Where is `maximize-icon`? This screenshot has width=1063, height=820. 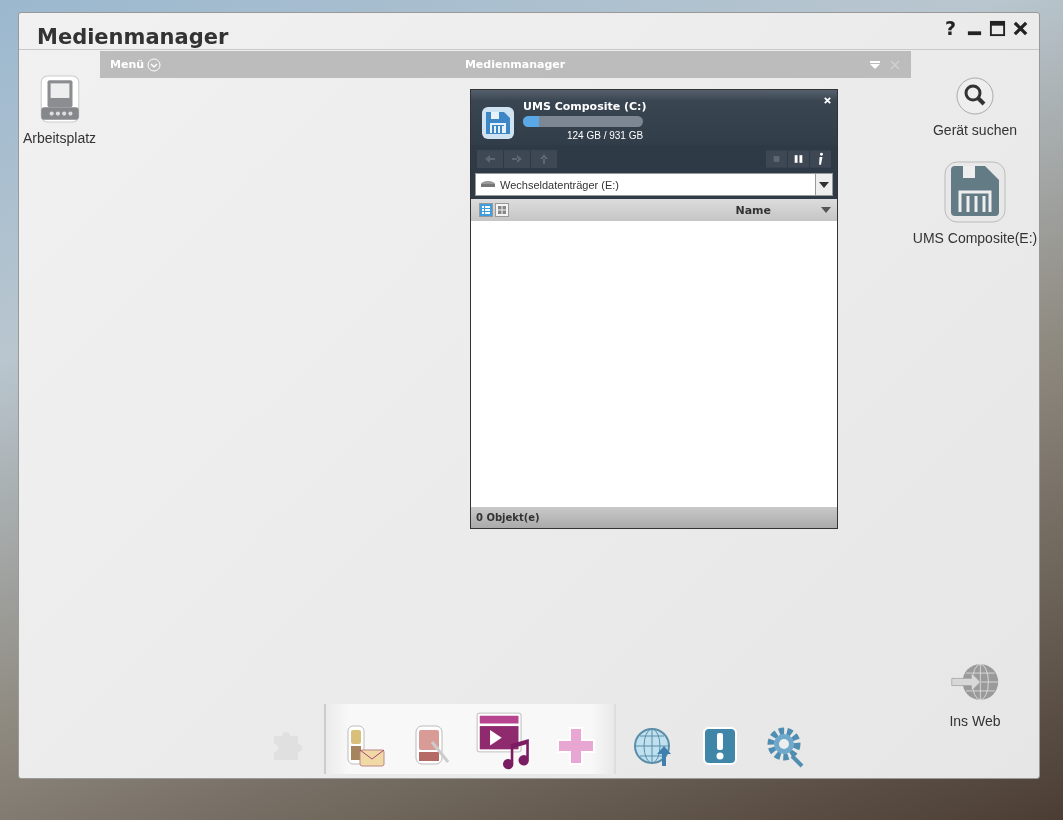 maximize-icon is located at coordinates (997, 28).